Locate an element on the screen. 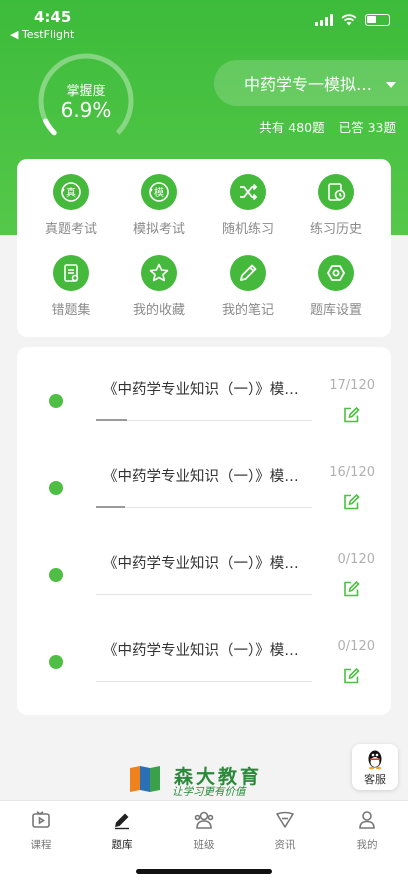 Image resolution: width=408 pixels, height=883 pixels. svg-text: 模 is located at coordinates (159, 193).